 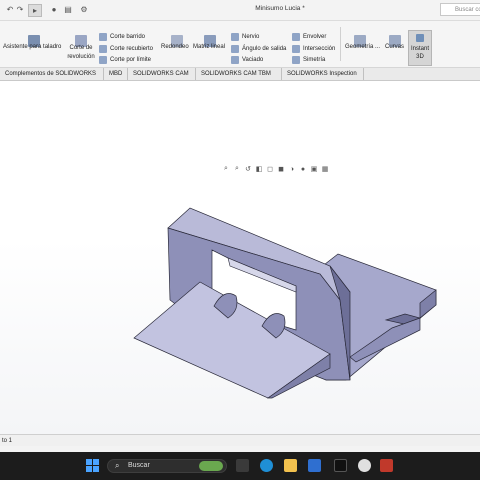 What do you see at coordinates (314, 60) in the screenshot?
I see `mirror-button: Simetría` at bounding box center [314, 60].